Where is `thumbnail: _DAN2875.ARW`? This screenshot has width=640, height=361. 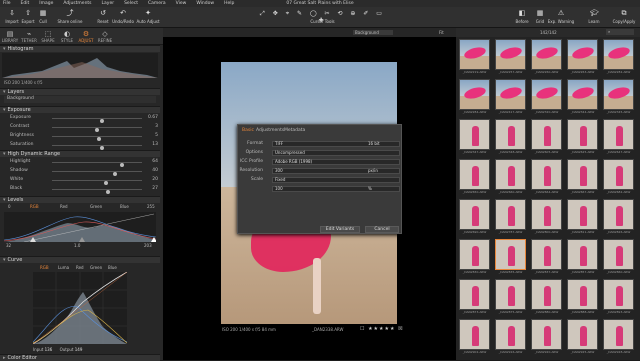
thumbnail: _DAN2875.ARW is located at coordinates (510, 298).